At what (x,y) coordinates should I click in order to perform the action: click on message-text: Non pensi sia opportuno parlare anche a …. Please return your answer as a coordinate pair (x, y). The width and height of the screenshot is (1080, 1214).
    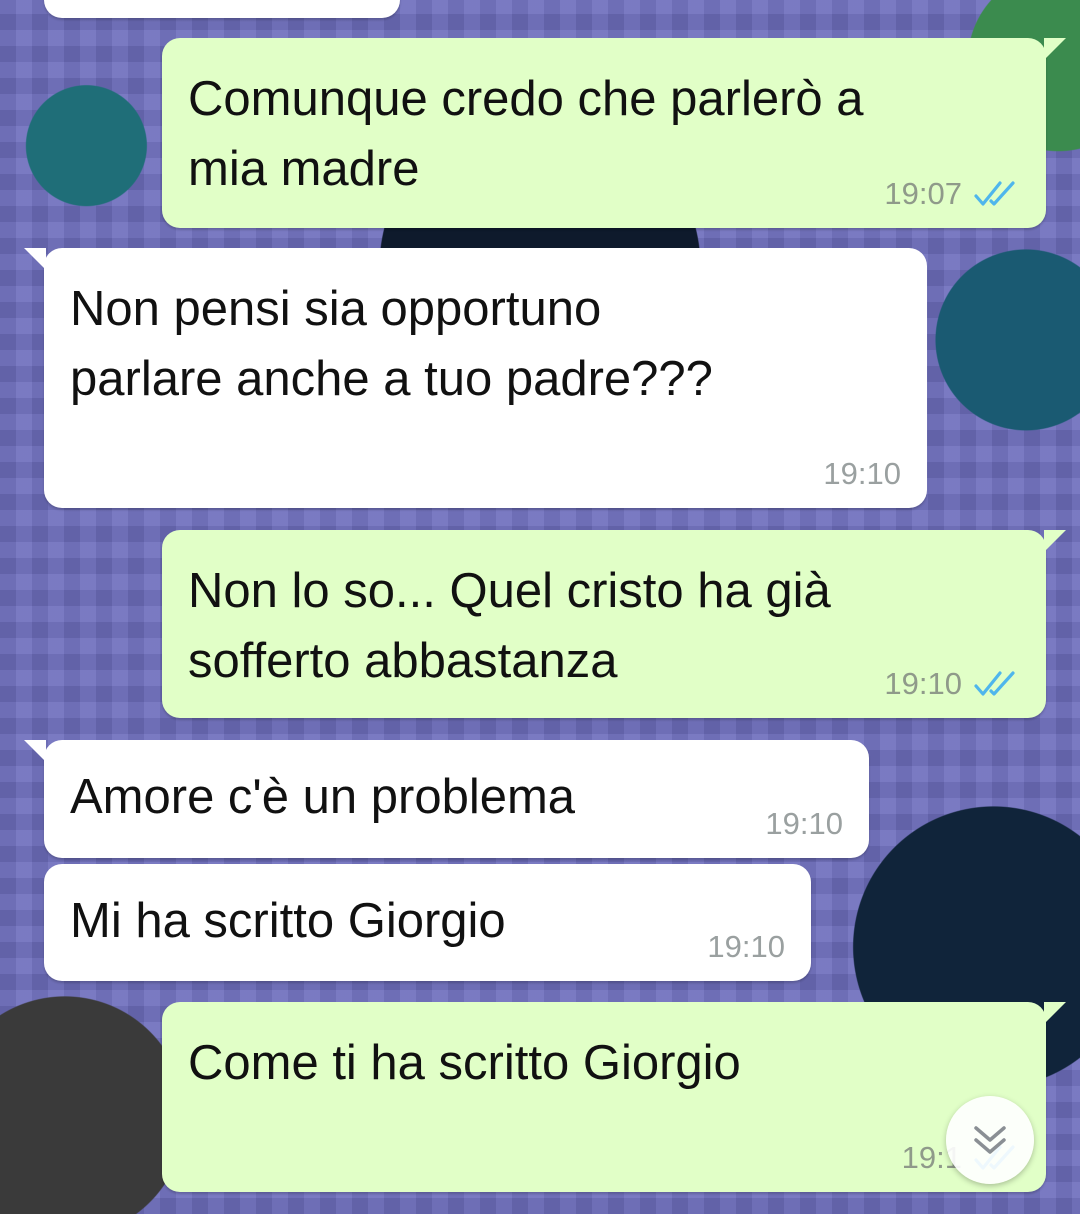
    Looking at the image, I should click on (391, 344).